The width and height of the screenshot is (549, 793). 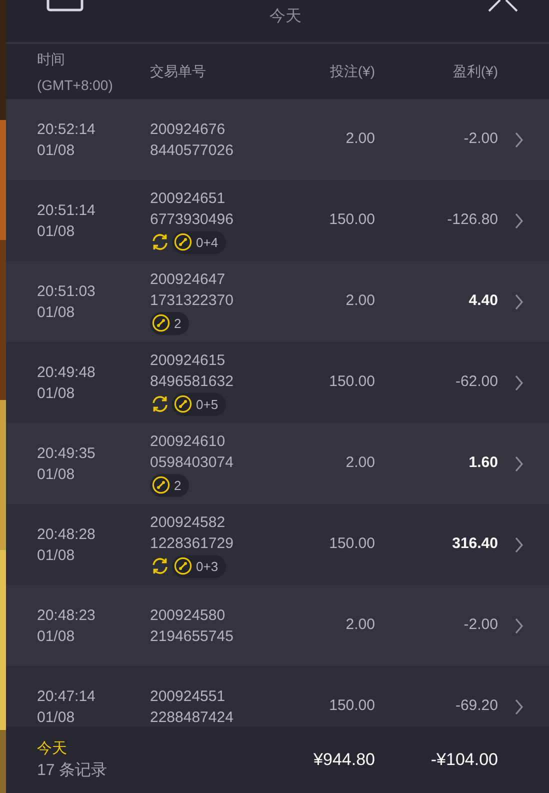 What do you see at coordinates (75, 85) in the screenshot?
I see `column-header: (GMT+8:00)` at bounding box center [75, 85].